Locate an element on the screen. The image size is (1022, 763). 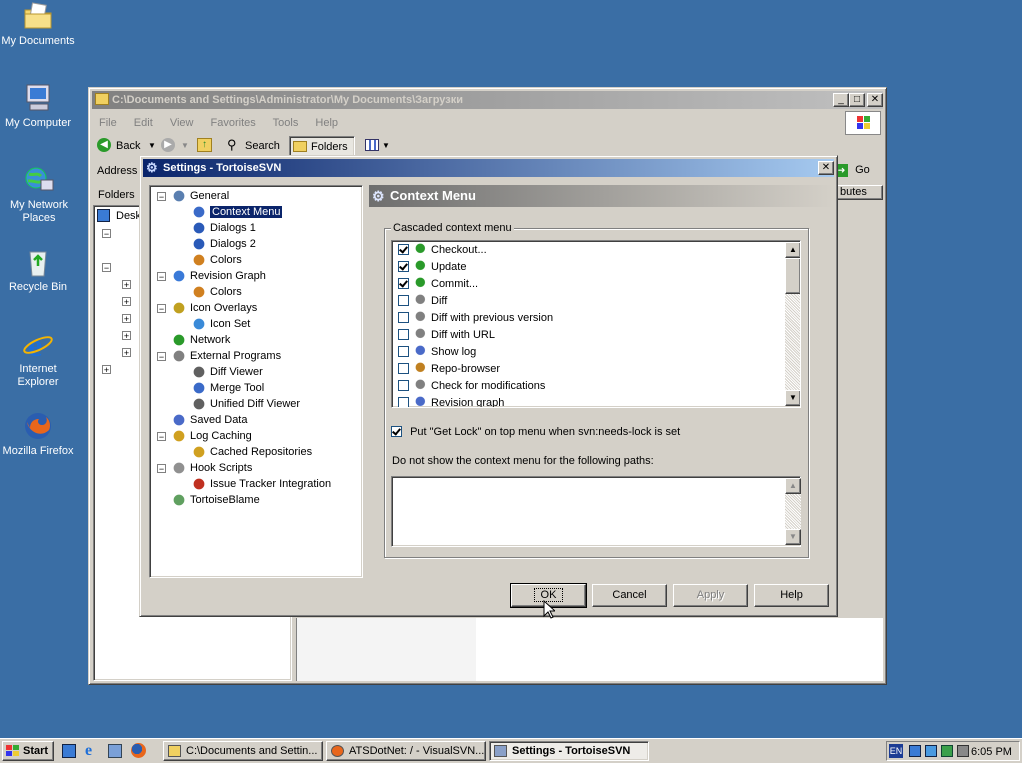
context-menu-item: Diff with previous version is located at coordinates (475, 318).